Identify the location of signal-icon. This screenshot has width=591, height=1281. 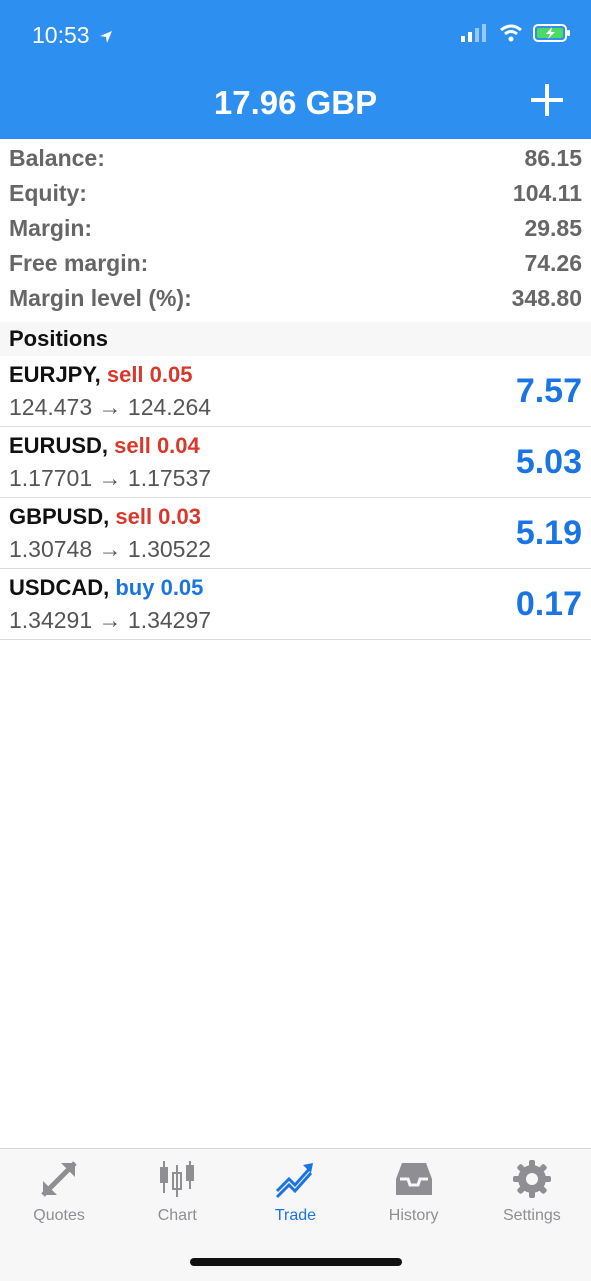
(473, 33).